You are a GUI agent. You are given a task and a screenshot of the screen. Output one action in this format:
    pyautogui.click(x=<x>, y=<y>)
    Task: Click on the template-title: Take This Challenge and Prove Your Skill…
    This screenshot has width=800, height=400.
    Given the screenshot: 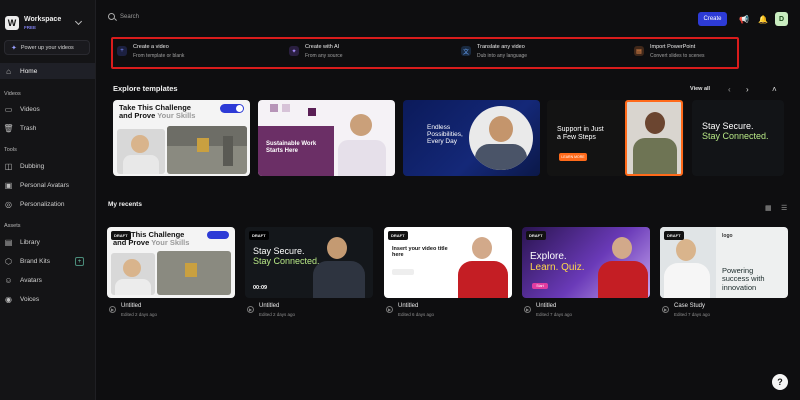 What is the action you would take?
    pyautogui.click(x=157, y=112)
    